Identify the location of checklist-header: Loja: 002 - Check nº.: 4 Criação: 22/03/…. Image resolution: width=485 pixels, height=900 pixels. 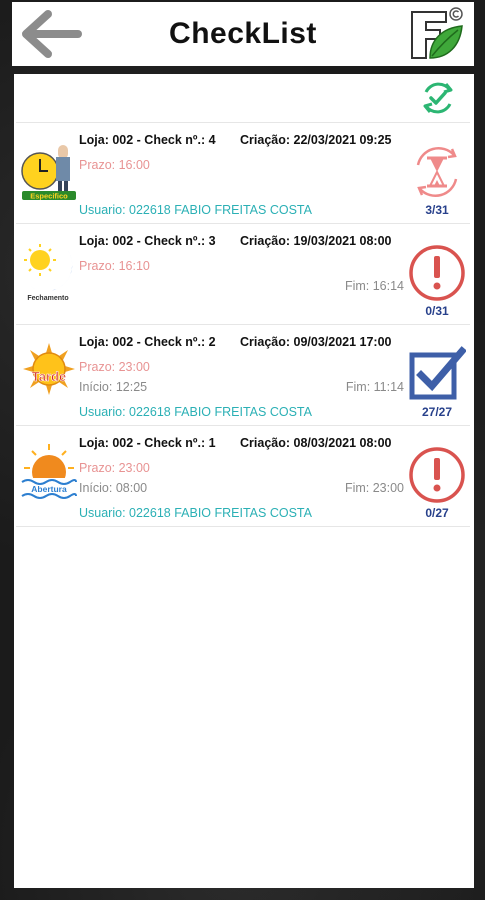
(235, 140).